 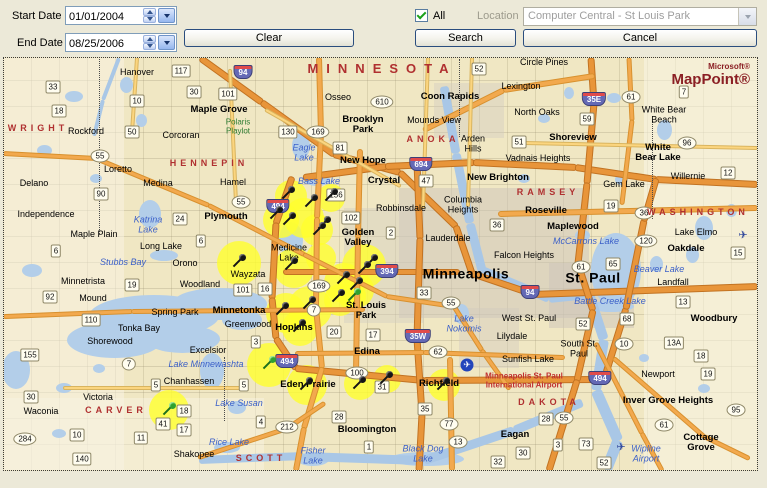 I want to click on microsoft-brand-text: Microsoft®, so click(x=729, y=66).